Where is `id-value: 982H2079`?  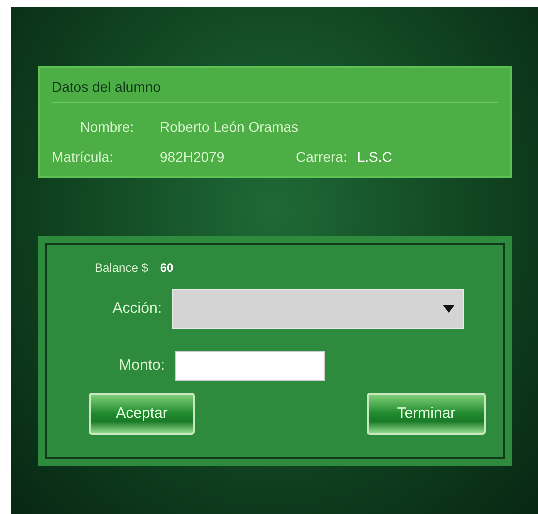 id-value: 982H2079 is located at coordinates (193, 157).